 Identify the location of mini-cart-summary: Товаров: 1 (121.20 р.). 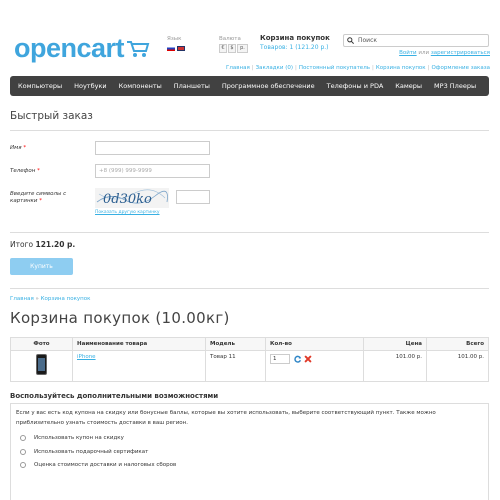
(295, 47).